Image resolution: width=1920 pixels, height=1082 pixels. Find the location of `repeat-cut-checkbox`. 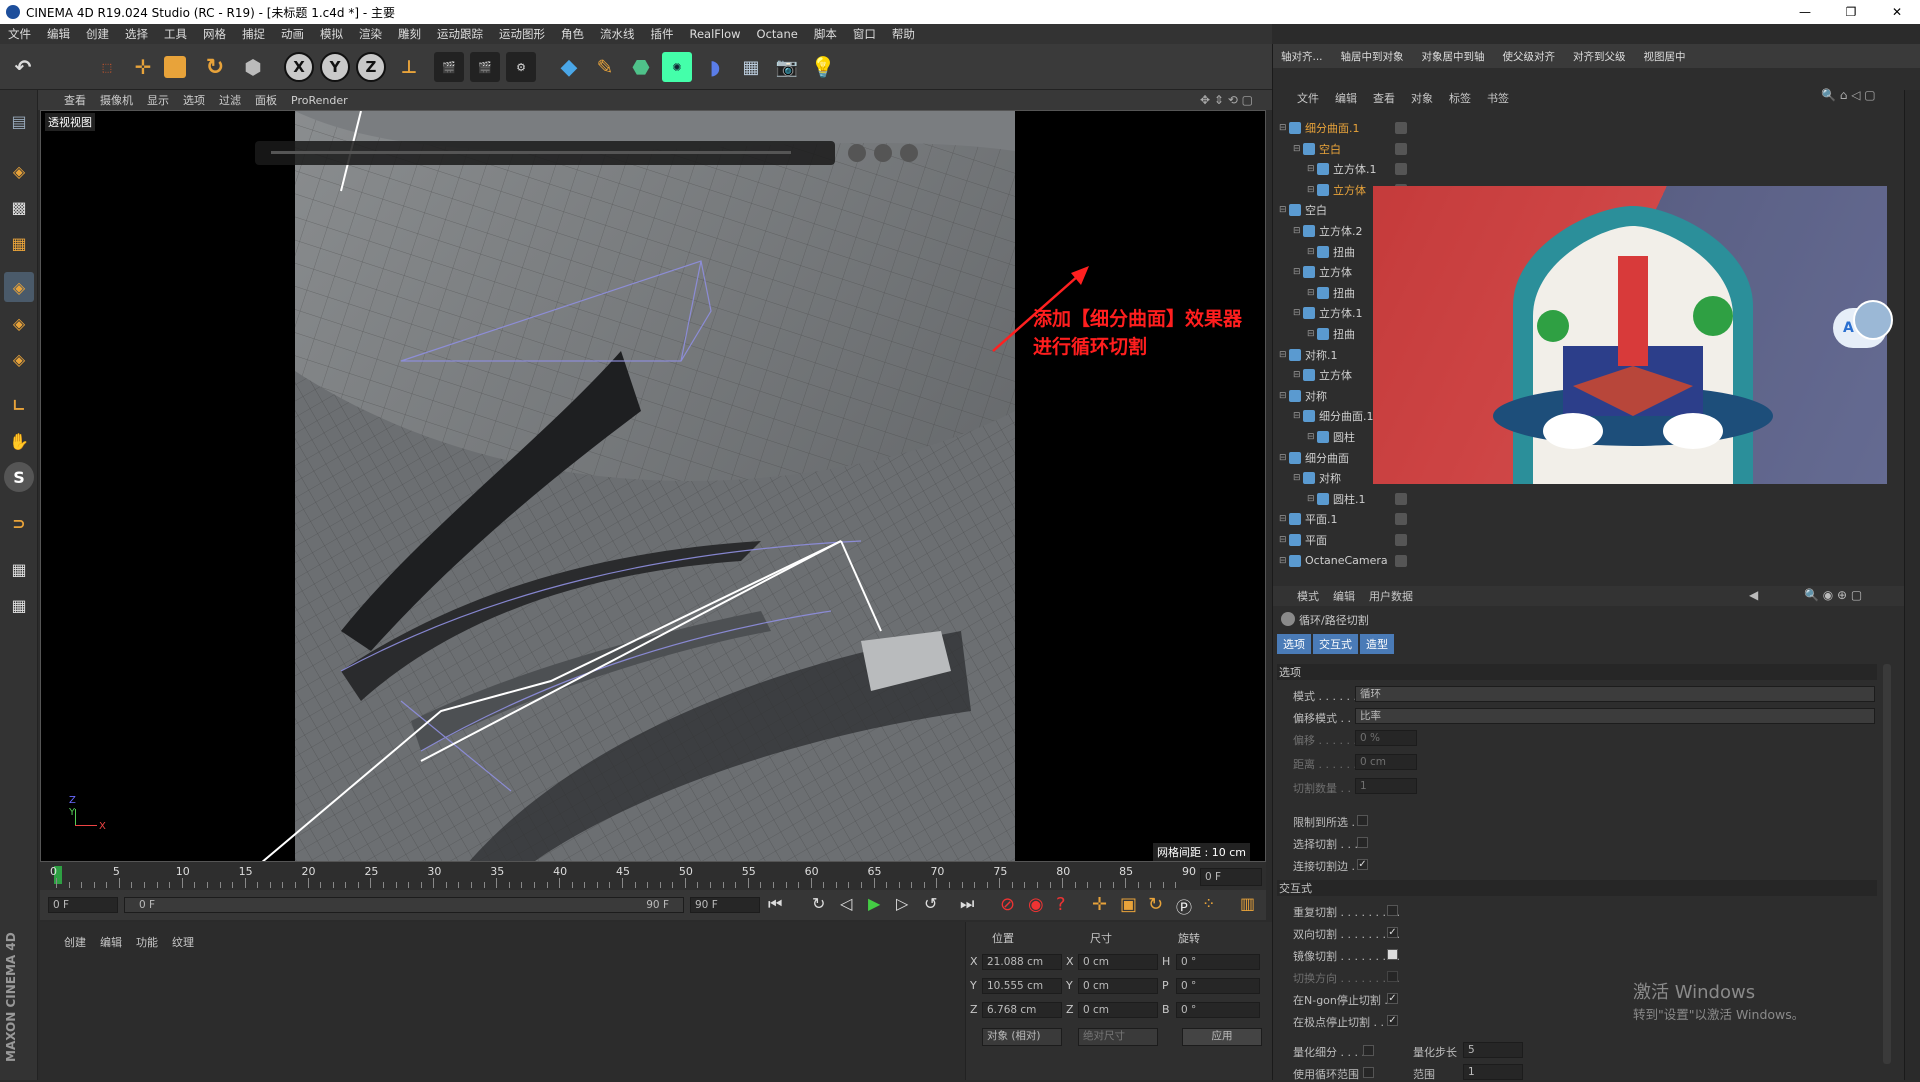

repeat-cut-checkbox is located at coordinates (1392, 910).